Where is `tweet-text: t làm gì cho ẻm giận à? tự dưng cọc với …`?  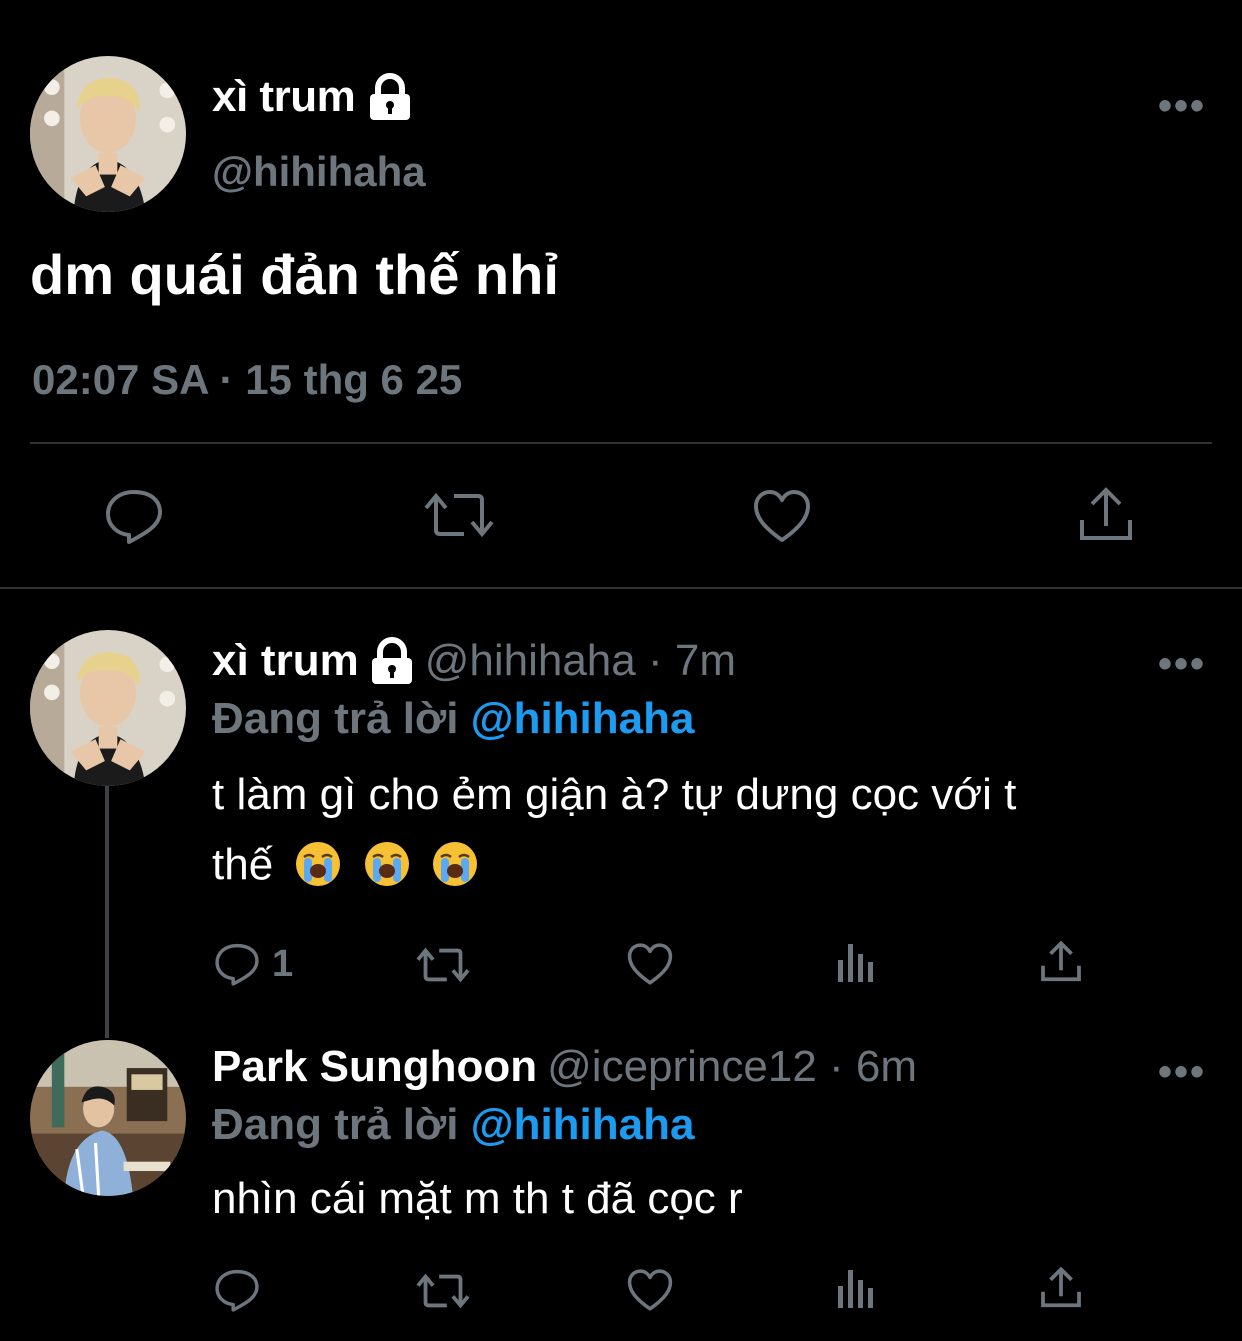 tweet-text: t làm gì cho ẻm giận à? tự dưng cọc với … is located at coordinates (712, 830).